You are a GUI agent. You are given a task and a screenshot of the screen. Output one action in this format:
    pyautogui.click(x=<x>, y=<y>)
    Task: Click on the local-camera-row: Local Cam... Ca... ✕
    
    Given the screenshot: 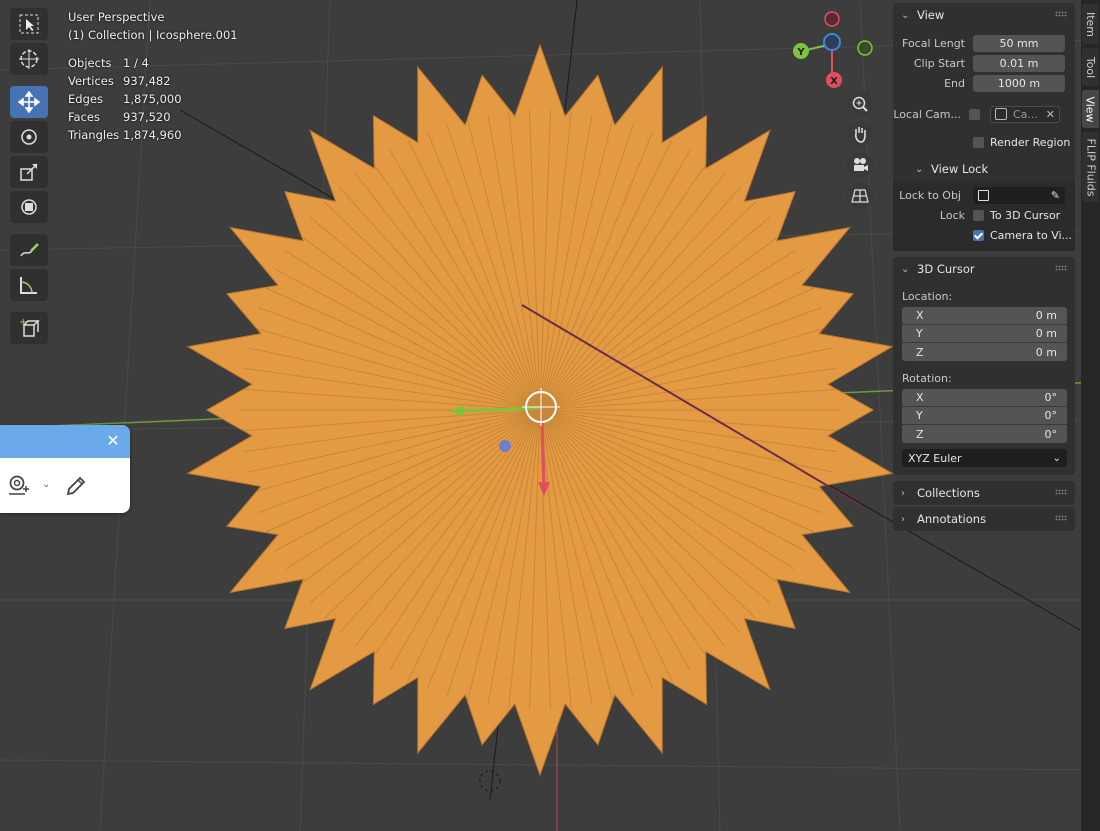 What is the action you would take?
    pyautogui.click(x=984, y=114)
    